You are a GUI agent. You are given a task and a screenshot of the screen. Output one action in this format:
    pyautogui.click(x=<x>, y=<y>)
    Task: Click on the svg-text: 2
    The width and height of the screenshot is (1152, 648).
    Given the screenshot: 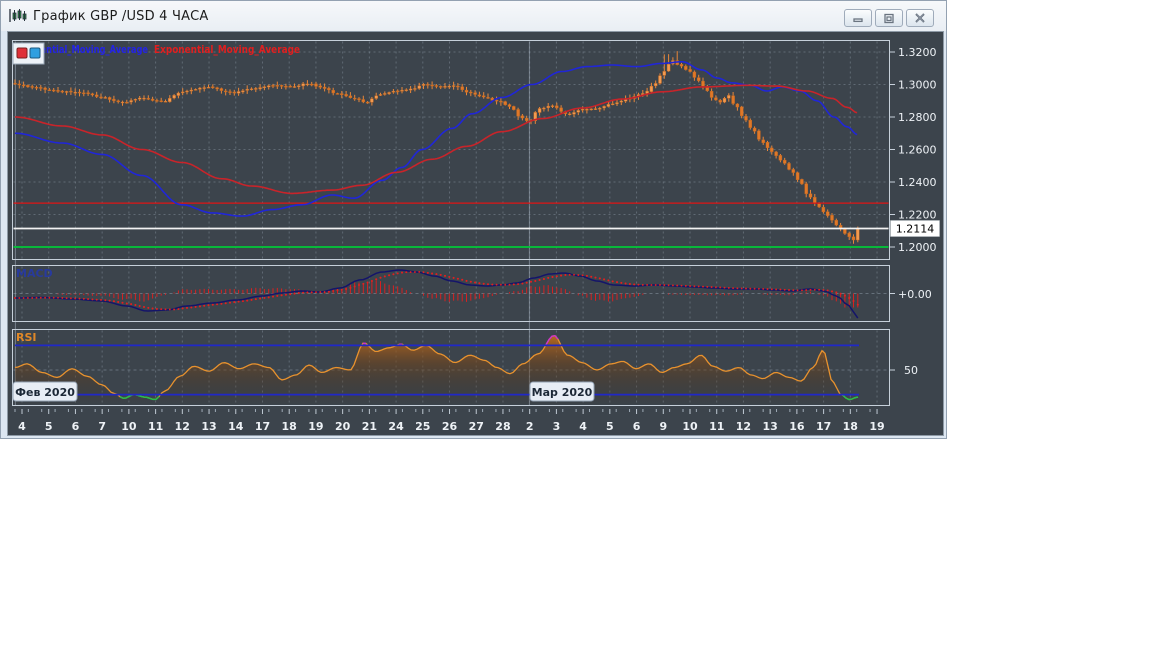 What is the action you would take?
    pyautogui.click(x=530, y=426)
    